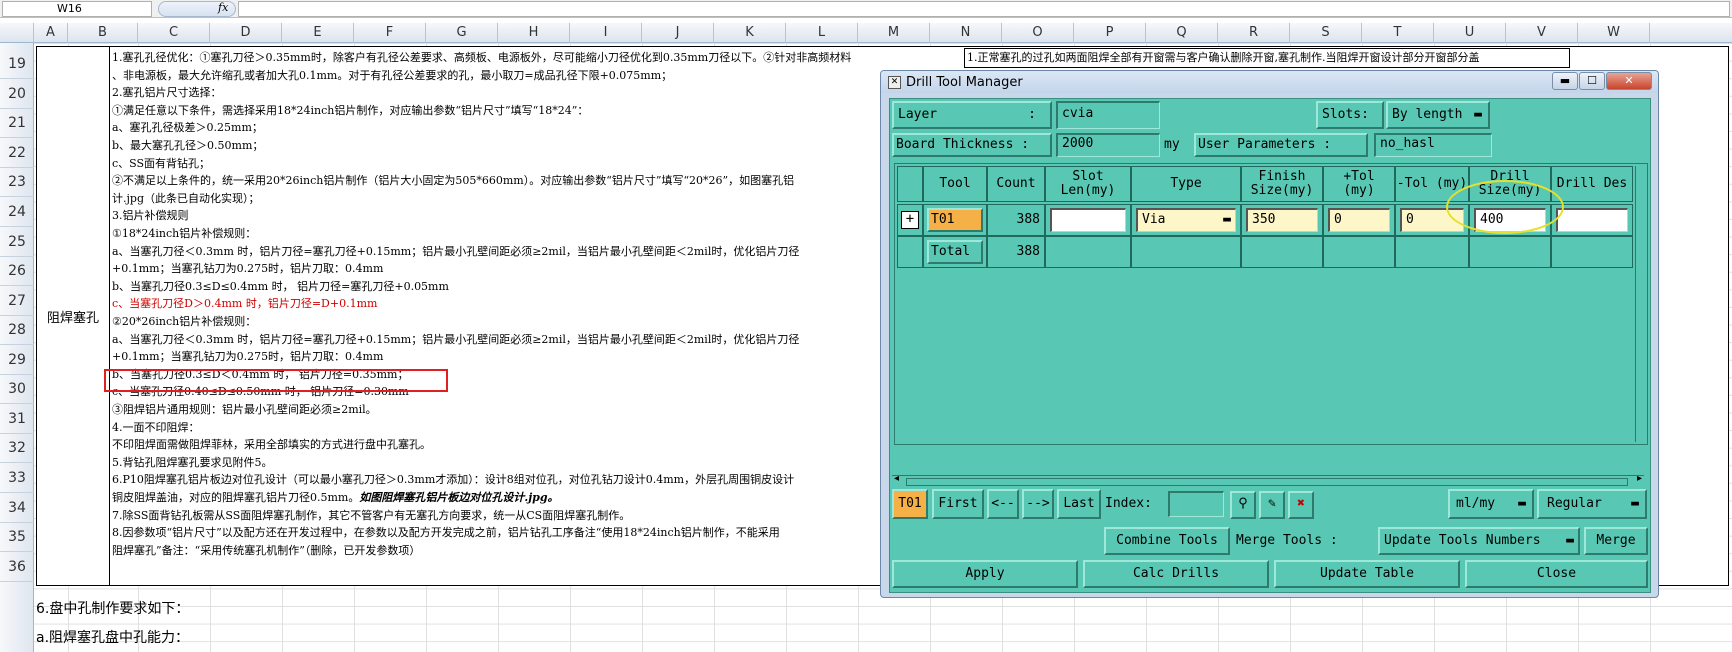  I want to click on row-header-24: 24, so click(17, 212).